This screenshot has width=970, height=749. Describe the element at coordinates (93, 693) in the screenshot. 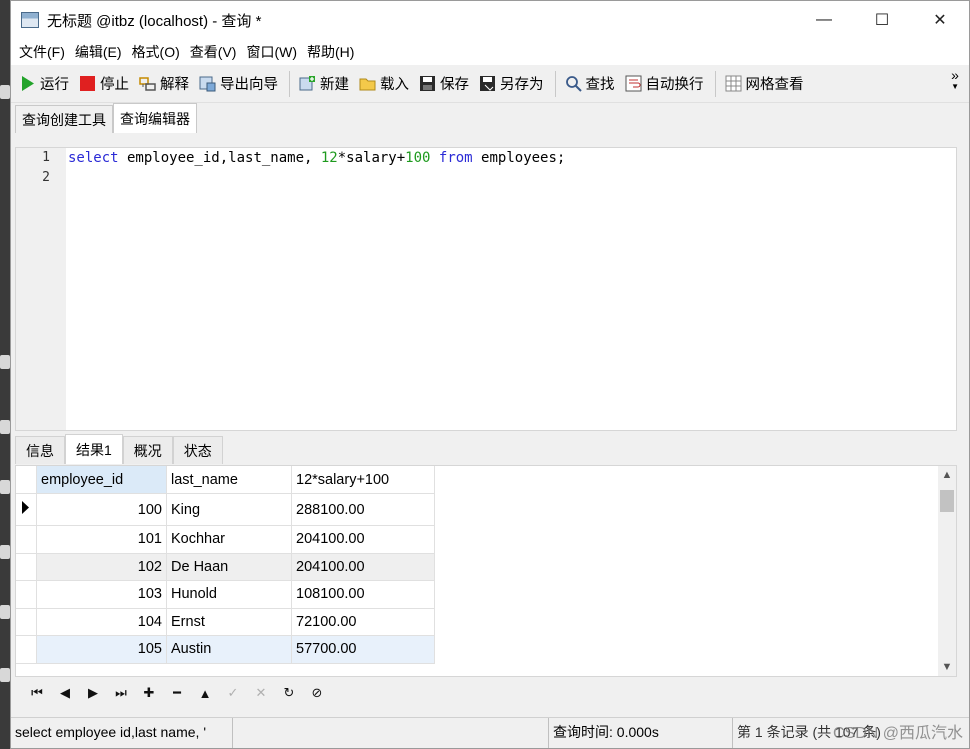

I see `next-record-button: ▶` at that location.